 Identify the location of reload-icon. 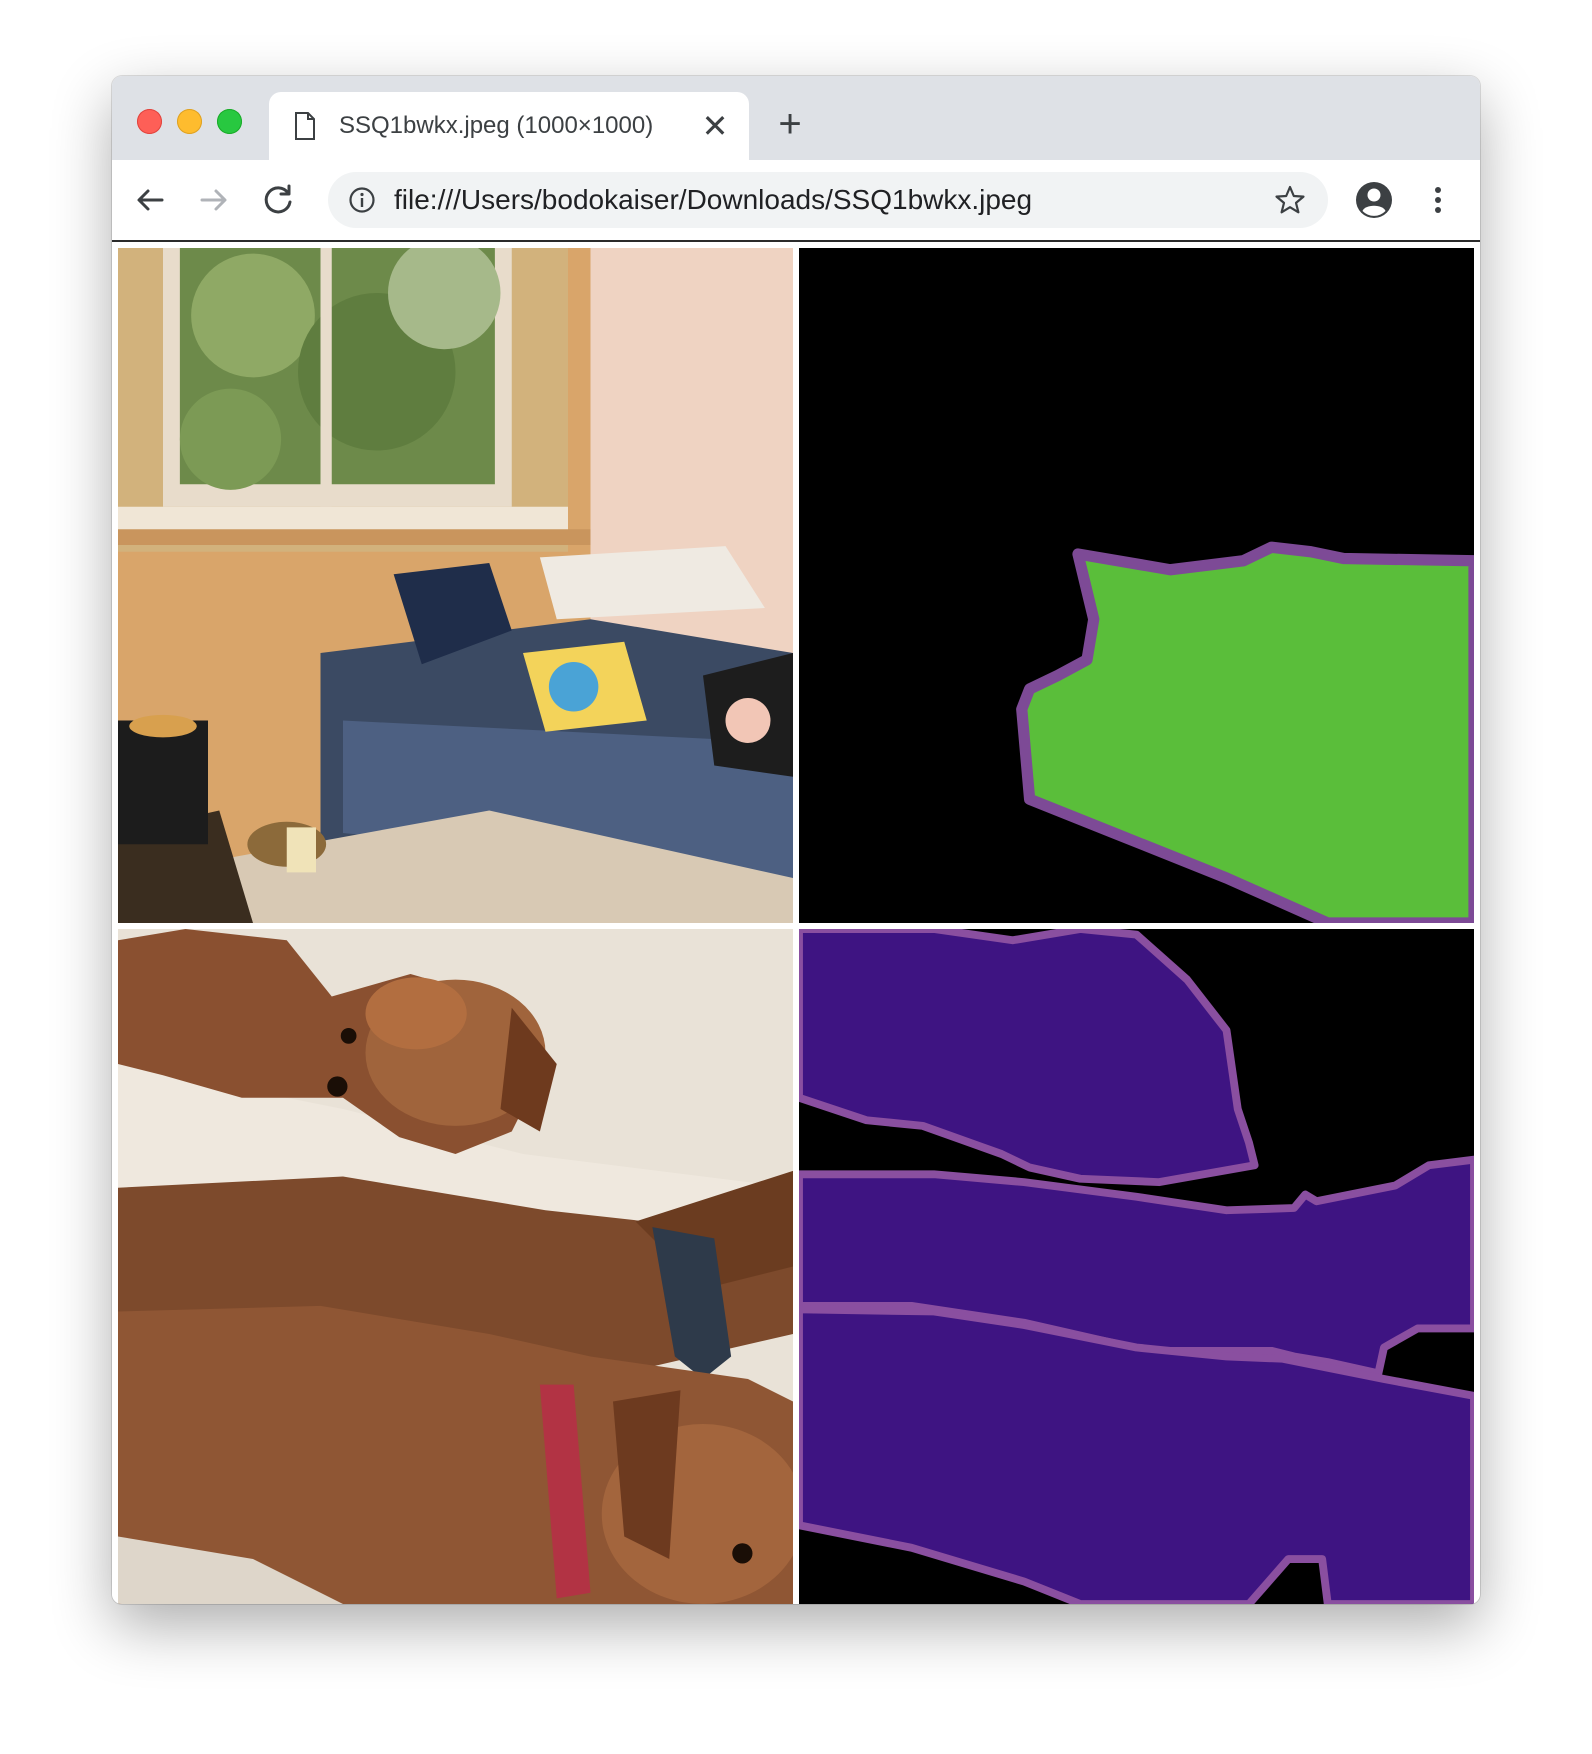
(278, 200).